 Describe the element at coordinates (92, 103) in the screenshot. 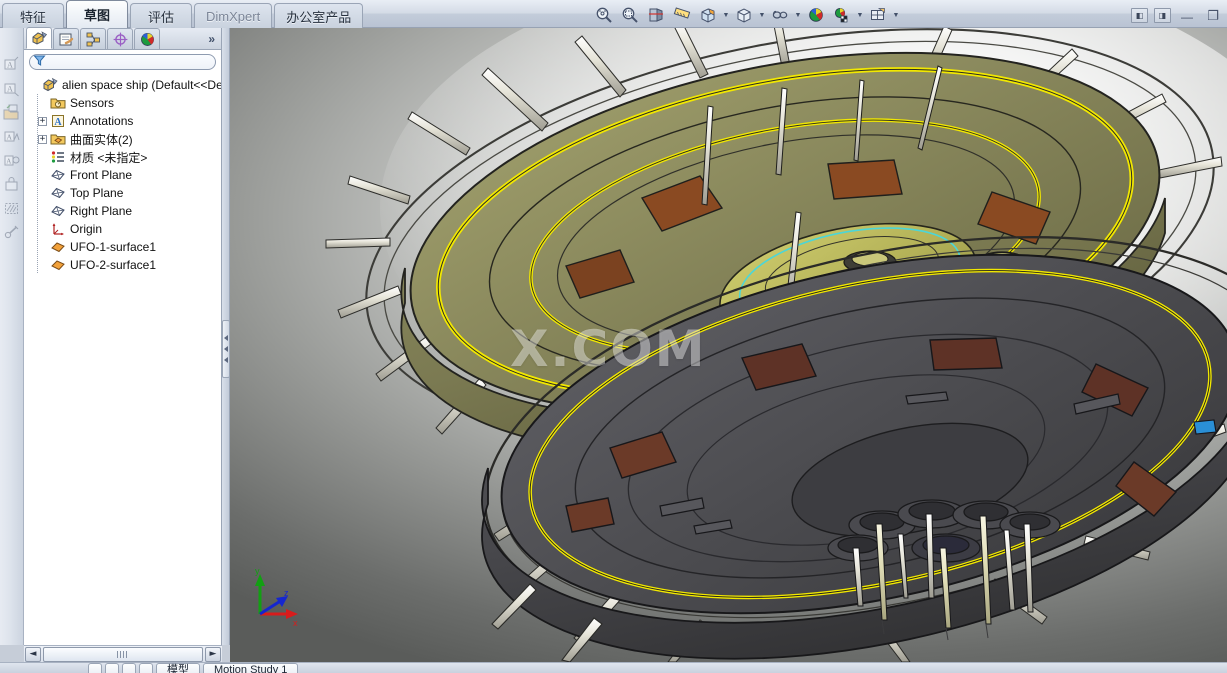

I see `tree-item-label: Sensors` at that location.